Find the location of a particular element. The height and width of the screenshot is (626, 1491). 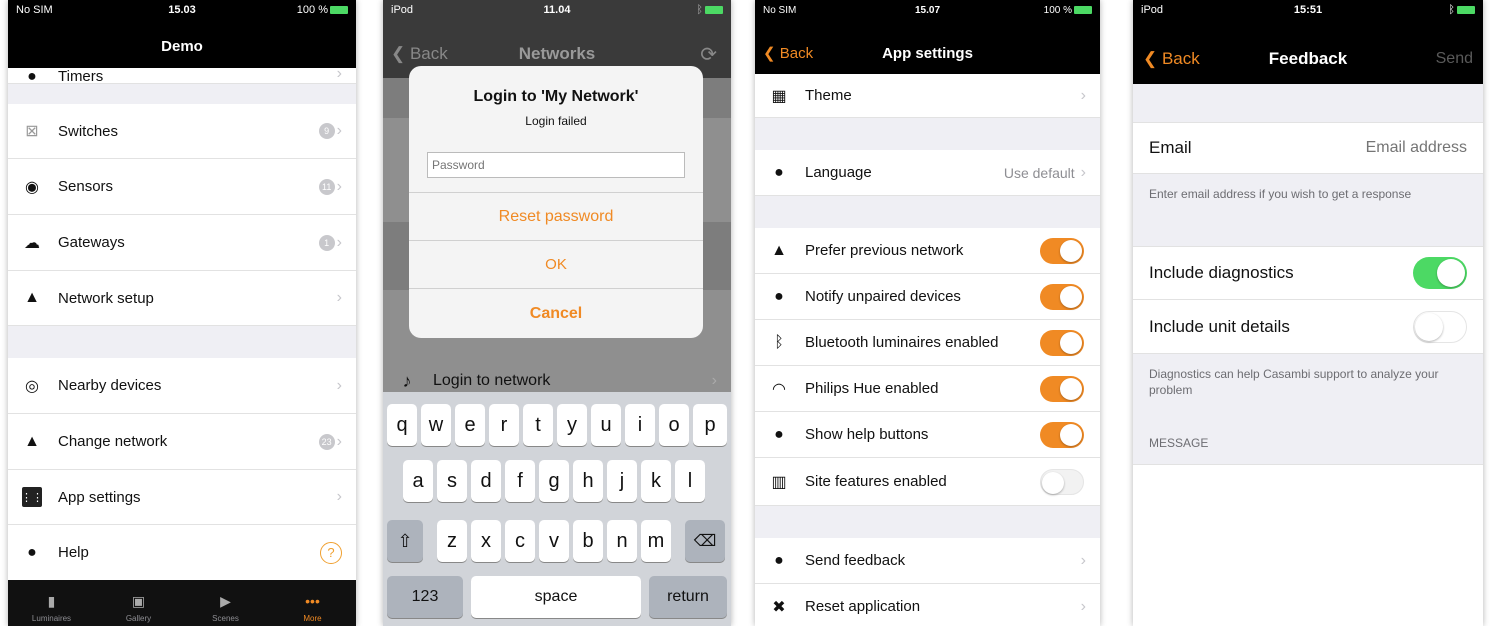

message-textarea is located at coordinates (1308, 545).